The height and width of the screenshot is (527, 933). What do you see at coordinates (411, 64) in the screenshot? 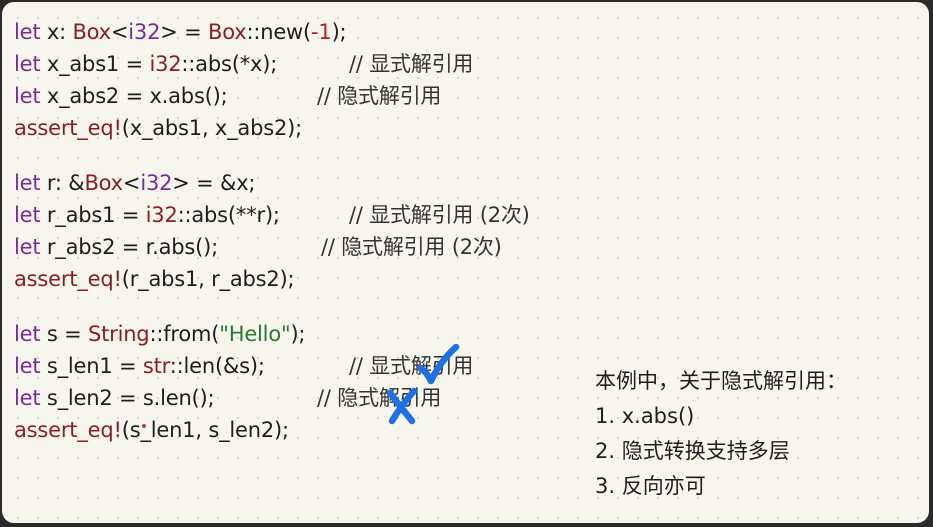
I see `comment-explicit-deref: // 显式解引用` at bounding box center [411, 64].